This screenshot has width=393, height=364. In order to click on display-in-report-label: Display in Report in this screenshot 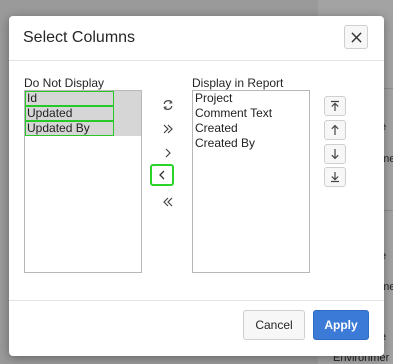, I will do `click(238, 83)`.